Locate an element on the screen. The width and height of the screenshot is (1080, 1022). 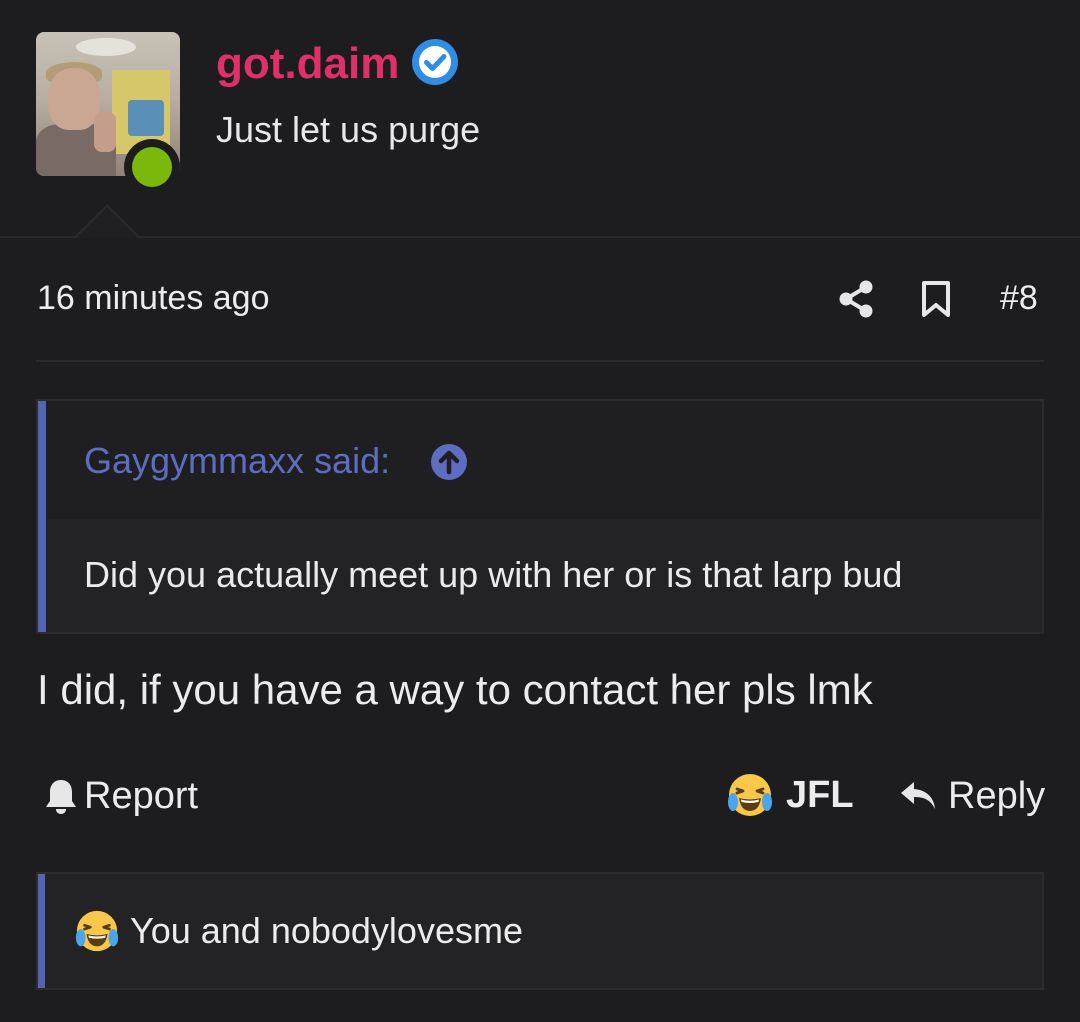
post-number-link: #8 is located at coordinates (1019, 298).